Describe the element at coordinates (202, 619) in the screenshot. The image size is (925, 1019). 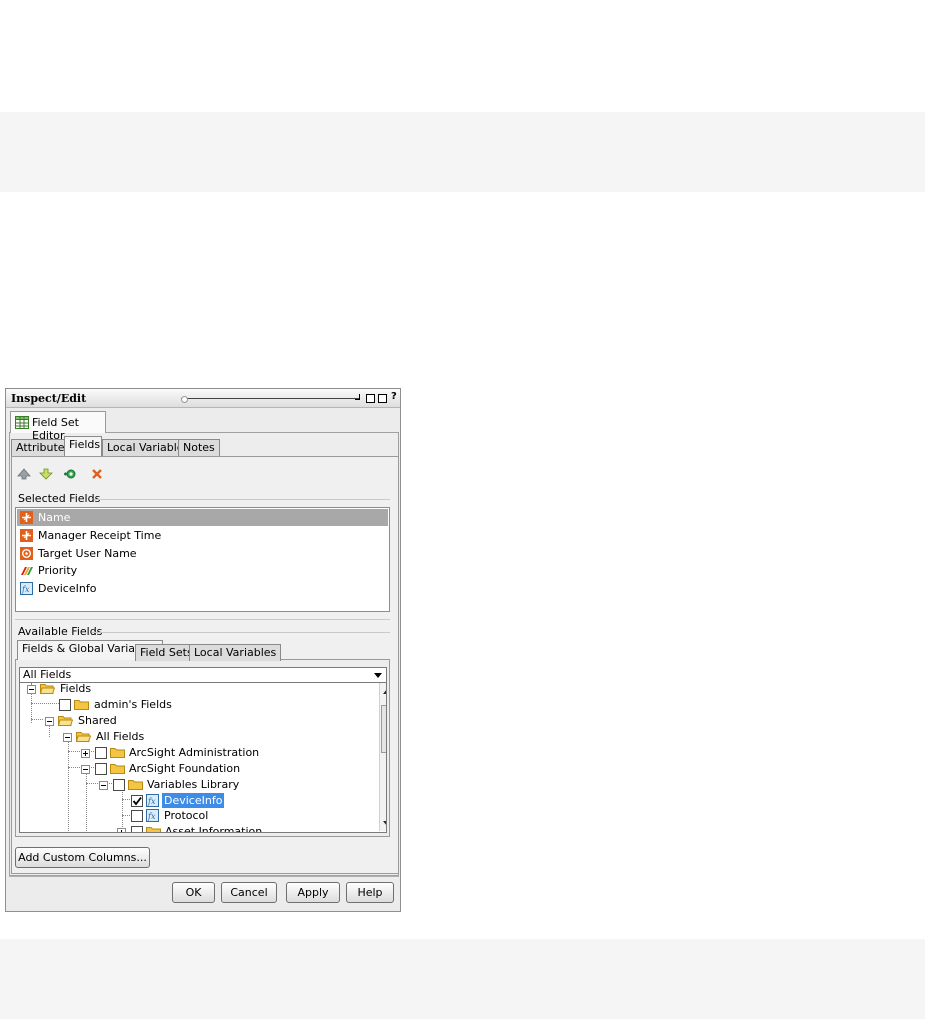
I see `section-separator` at that location.